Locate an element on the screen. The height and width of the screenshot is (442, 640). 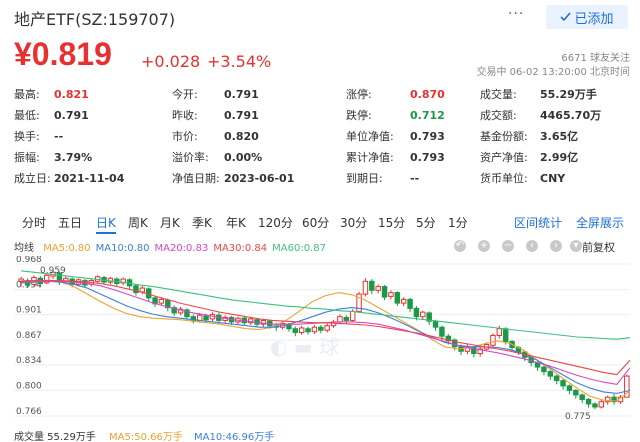
stat-item: 资产净值: 2.99亿 is located at coordinates (529, 157).